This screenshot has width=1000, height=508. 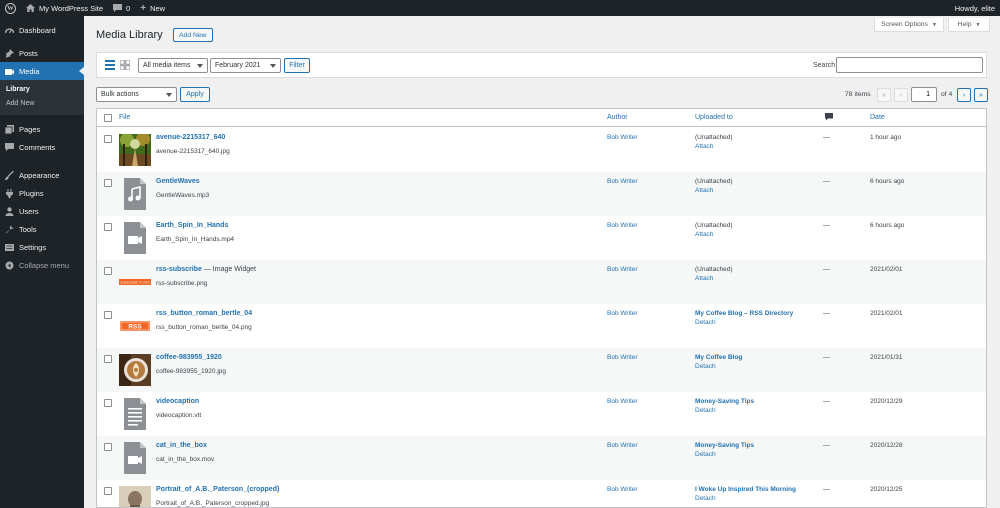 What do you see at coordinates (964, 95) in the screenshot?
I see `next-page-button: ›` at bounding box center [964, 95].